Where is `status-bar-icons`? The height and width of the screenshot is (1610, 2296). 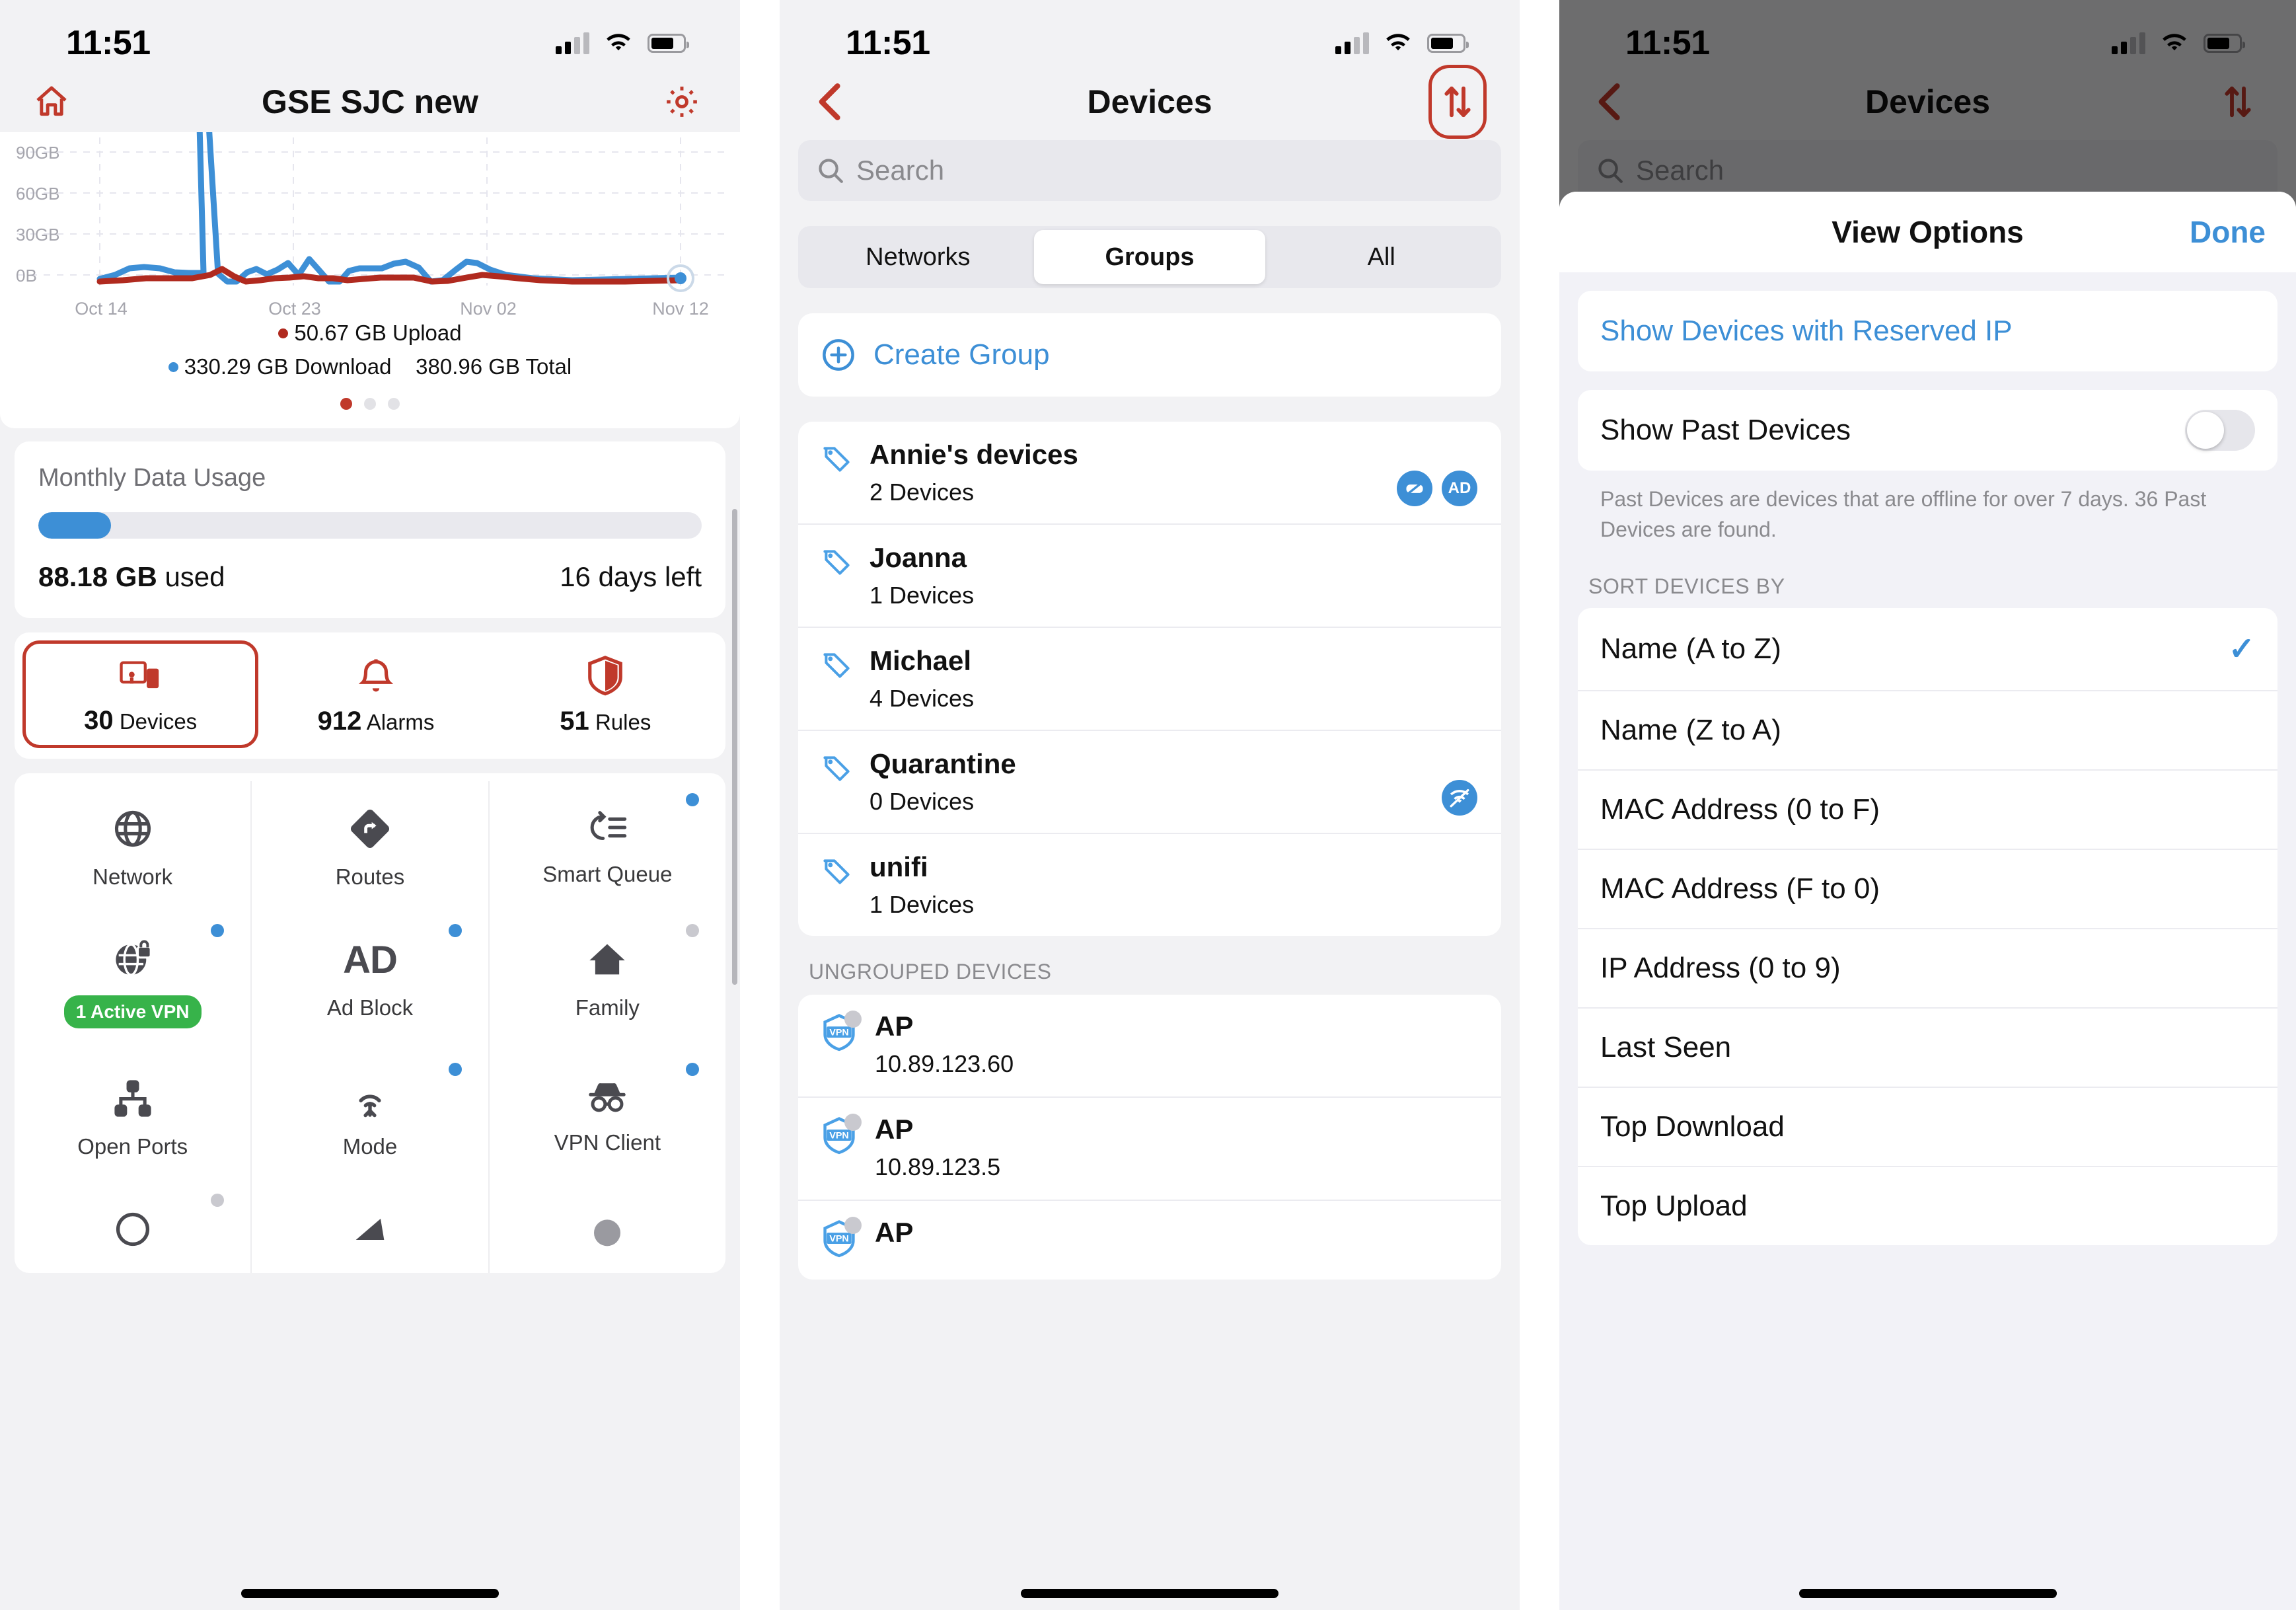 status-bar-icons is located at coordinates (622, 43).